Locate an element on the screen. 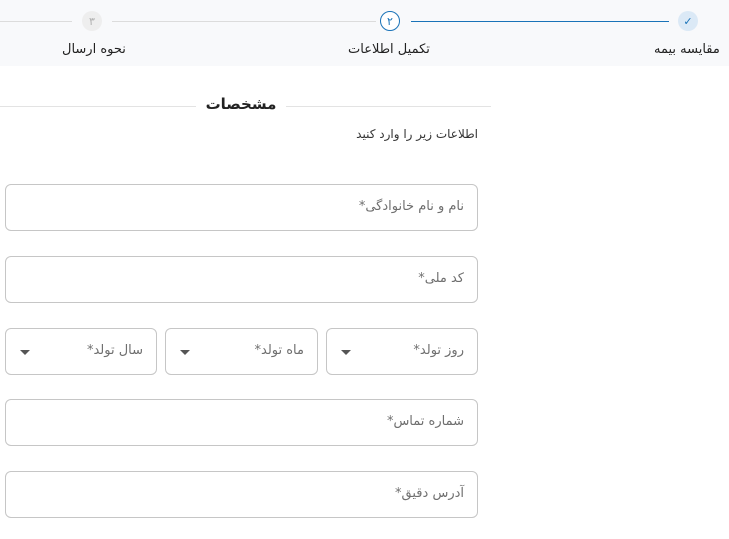  step-3-number: ۳ is located at coordinates (92, 21).